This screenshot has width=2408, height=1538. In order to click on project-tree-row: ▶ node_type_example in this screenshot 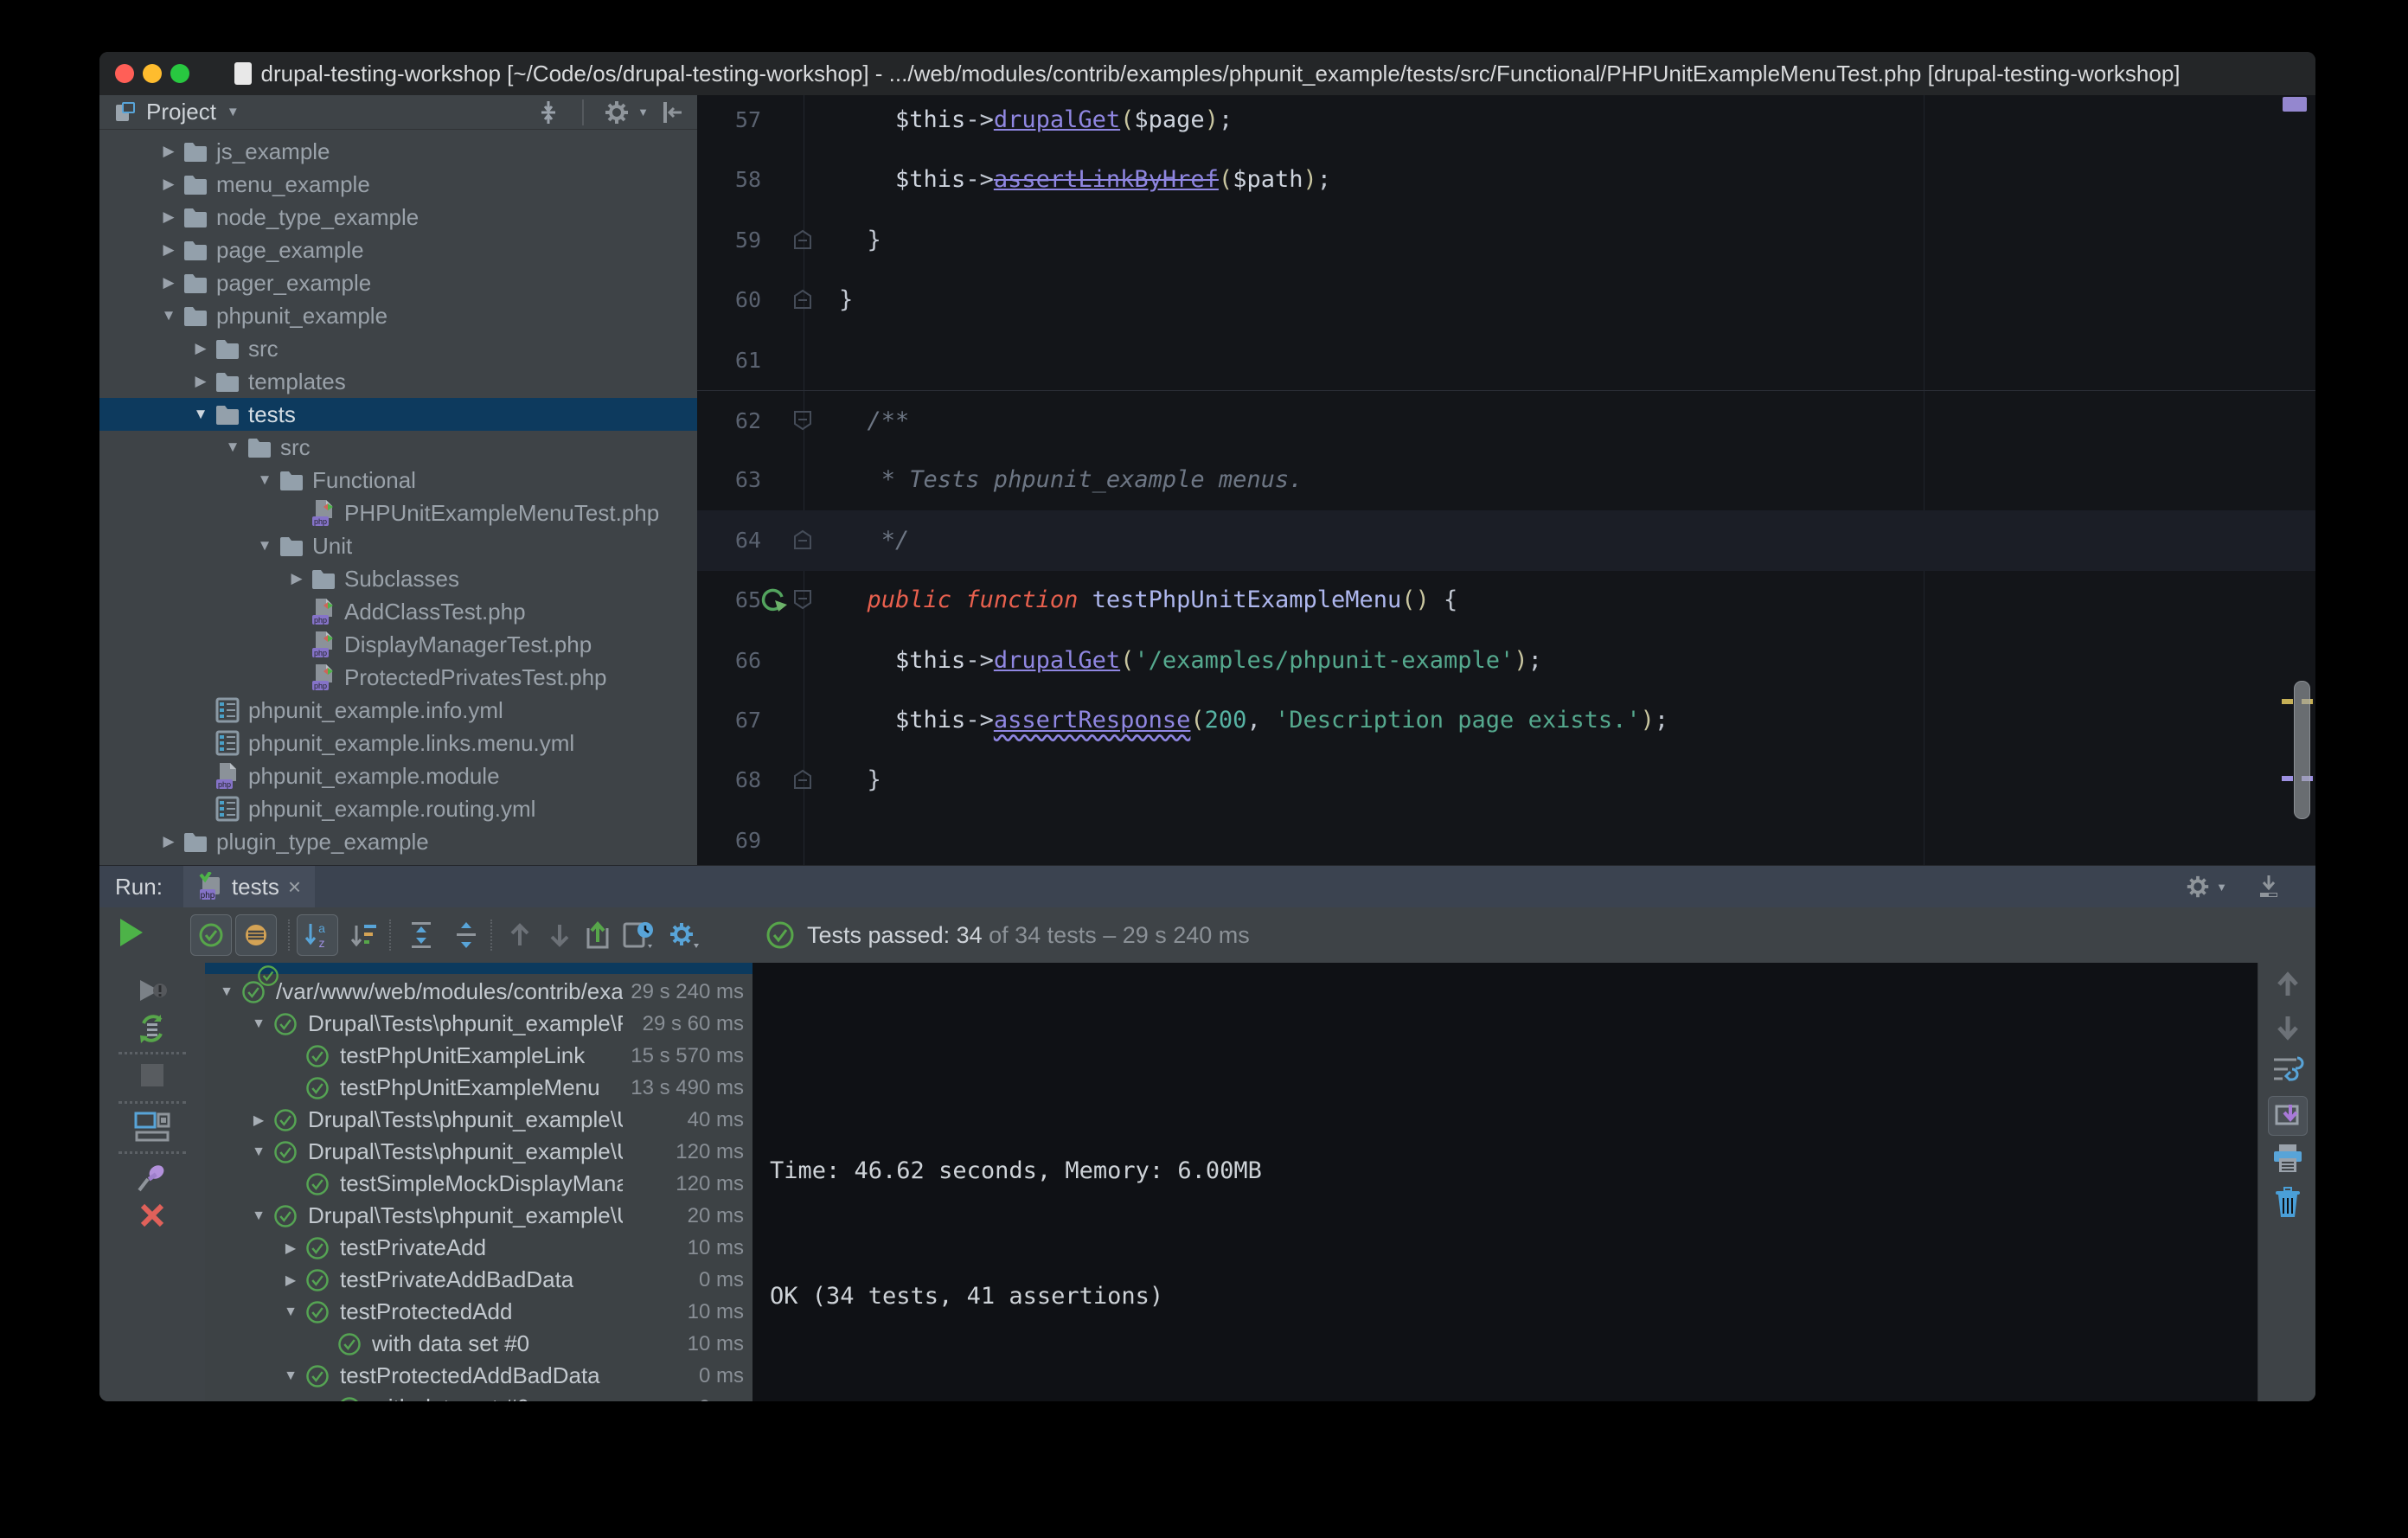, I will do `click(398, 218)`.